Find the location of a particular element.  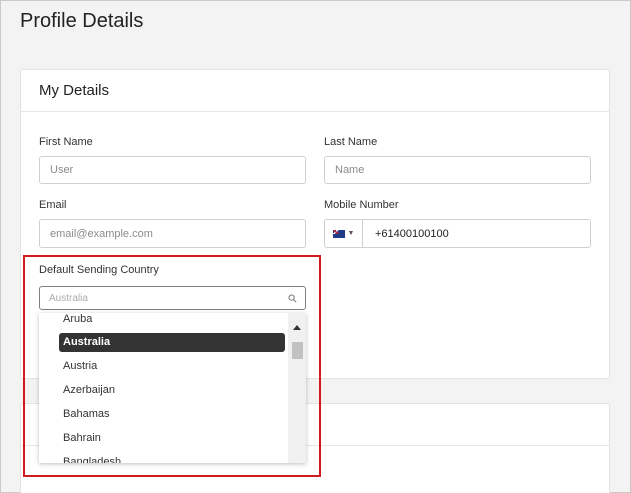

country-option: Bangladesh is located at coordinates (163, 456).